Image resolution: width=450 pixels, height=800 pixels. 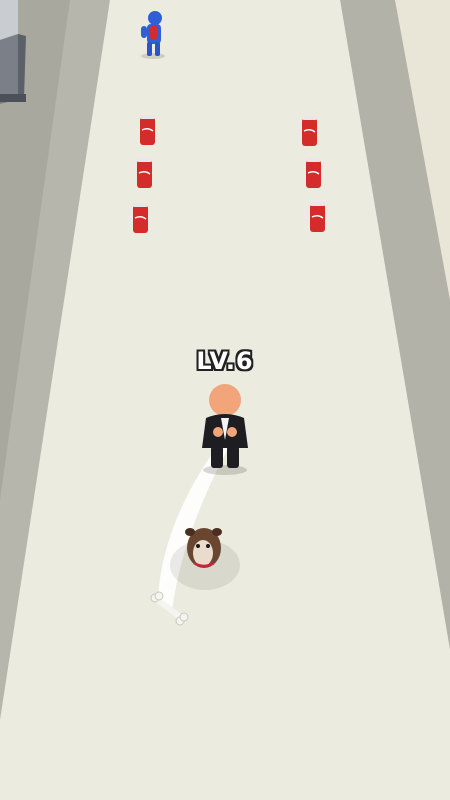 What do you see at coordinates (225, 361) in the screenshot?
I see `player-level-label: LV.6` at bounding box center [225, 361].